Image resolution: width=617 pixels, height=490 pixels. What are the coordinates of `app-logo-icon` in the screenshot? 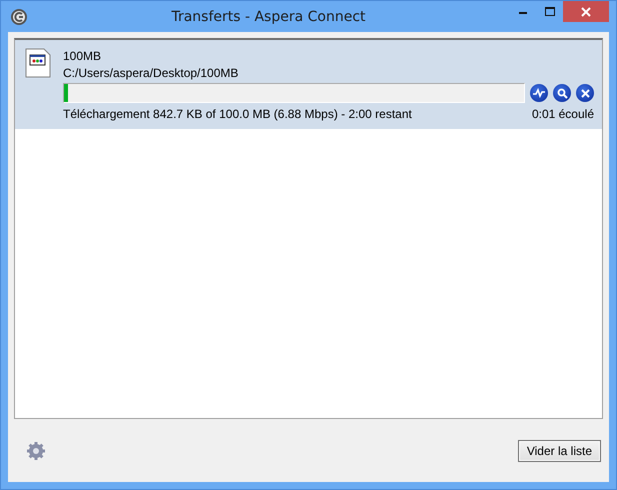 It's located at (19, 17).